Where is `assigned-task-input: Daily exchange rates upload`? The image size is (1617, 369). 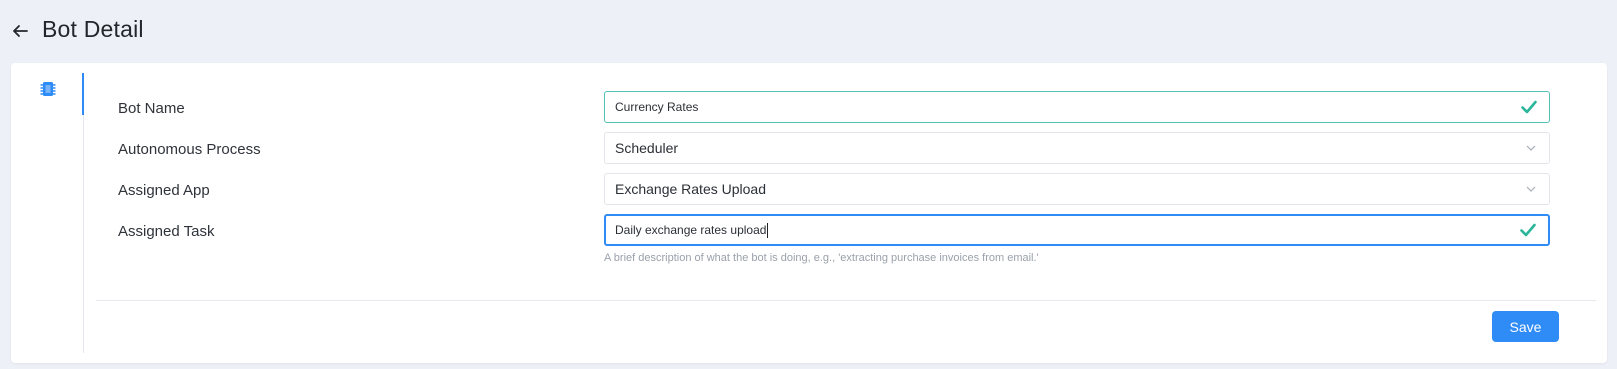 assigned-task-input: Daily exchange rates upload is located at coordinates (1077, 230).